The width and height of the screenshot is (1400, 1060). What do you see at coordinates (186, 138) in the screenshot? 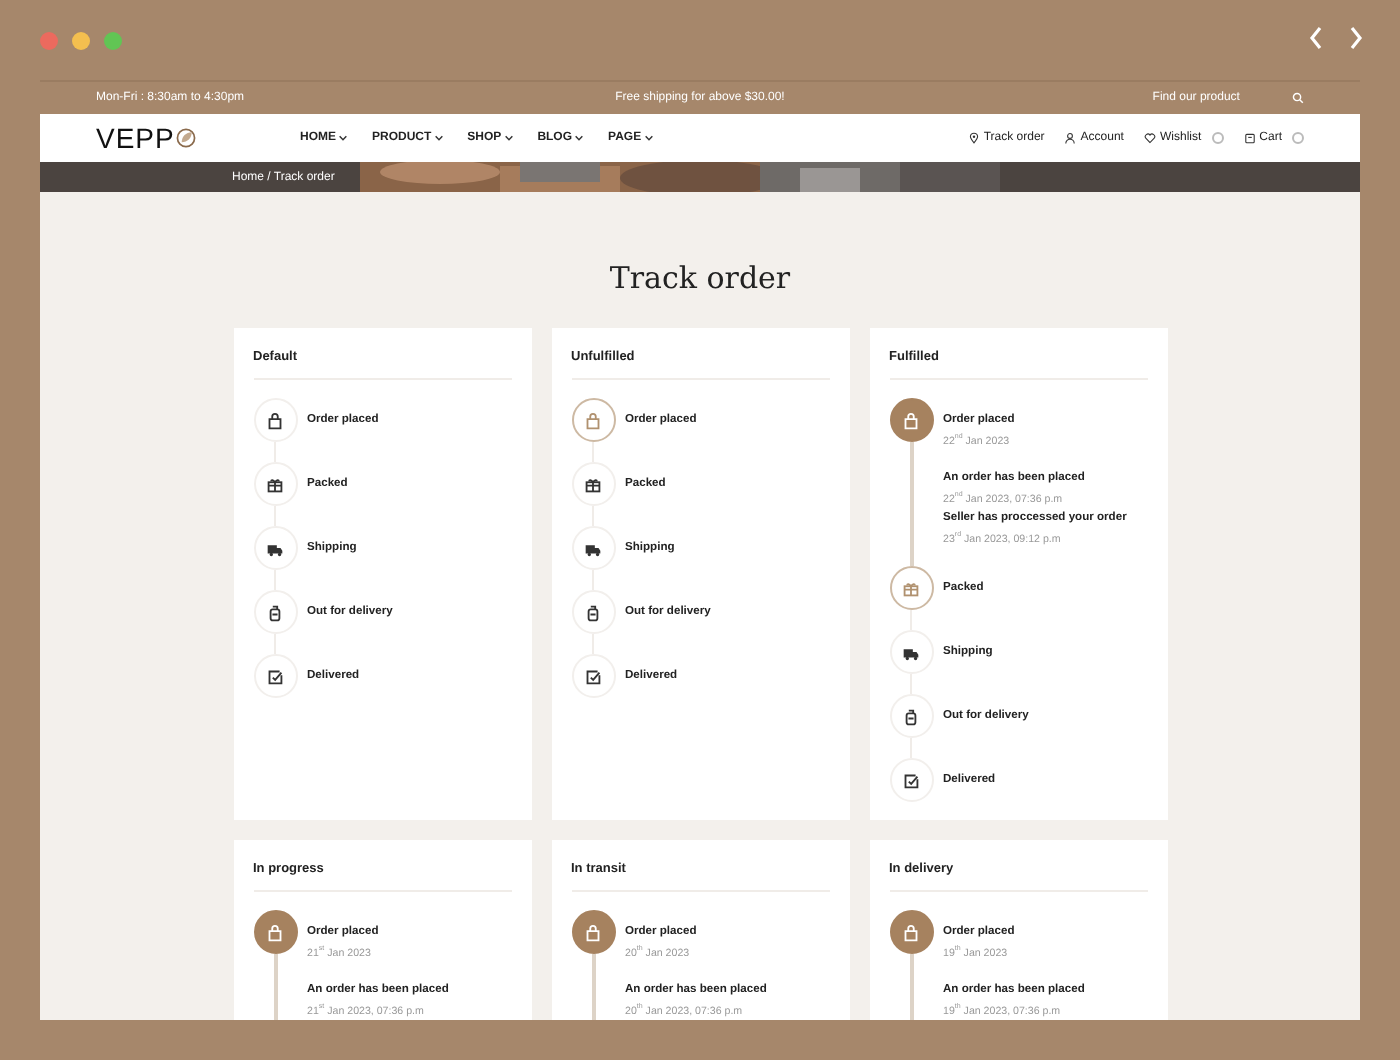
I see `leaf-circle-icon` at bounding box center [186, 138].